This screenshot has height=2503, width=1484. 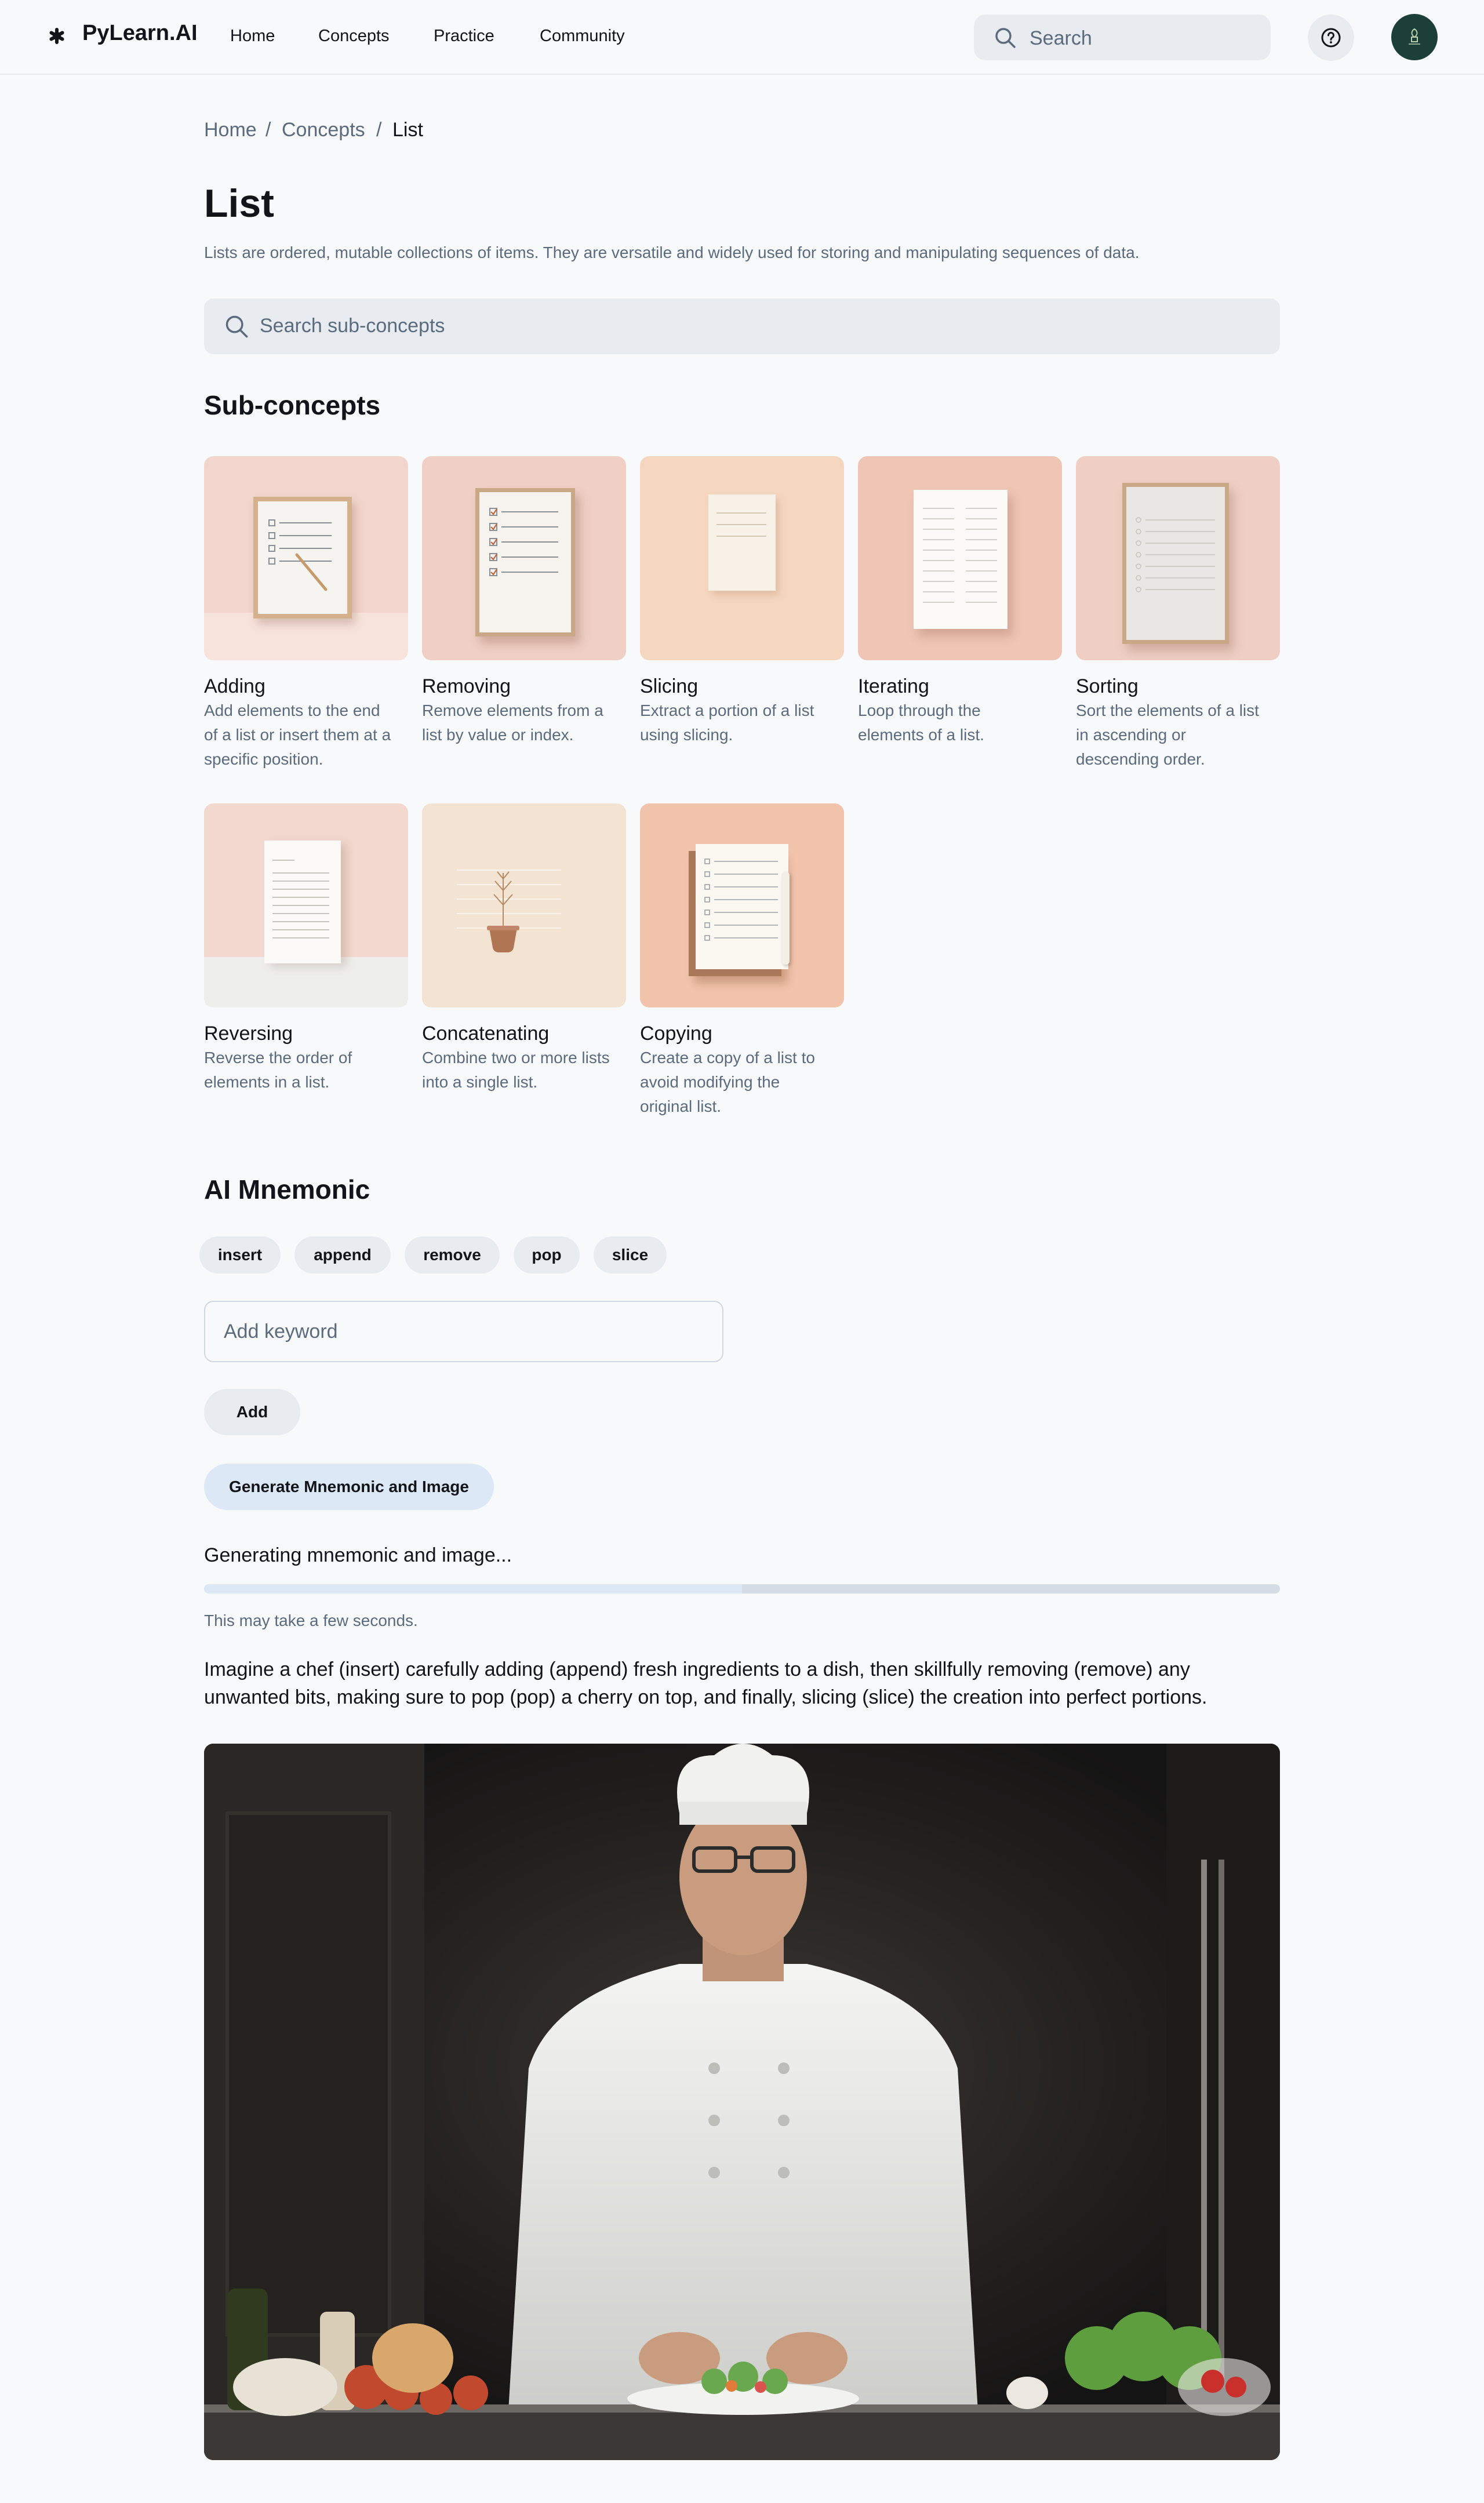 I want to click on subconcept-title: Slicing, so click(x=670, y=686).